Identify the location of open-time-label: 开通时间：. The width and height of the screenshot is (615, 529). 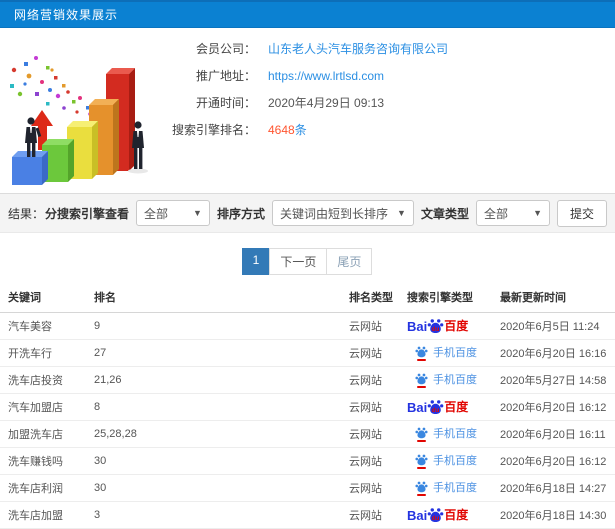
(225, 103).